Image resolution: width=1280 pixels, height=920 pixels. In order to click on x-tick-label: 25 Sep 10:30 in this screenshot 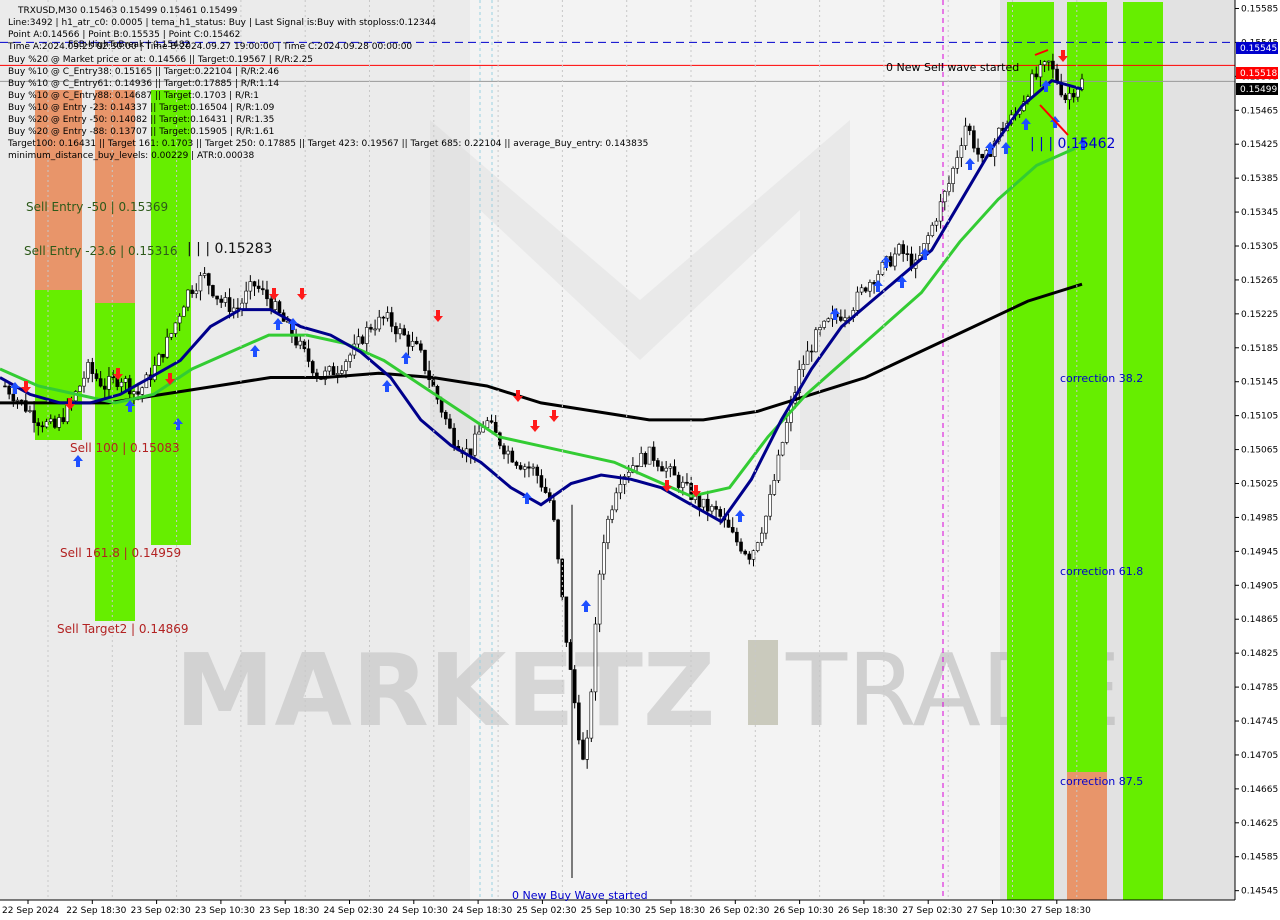, I will do `click(611, 911)`.